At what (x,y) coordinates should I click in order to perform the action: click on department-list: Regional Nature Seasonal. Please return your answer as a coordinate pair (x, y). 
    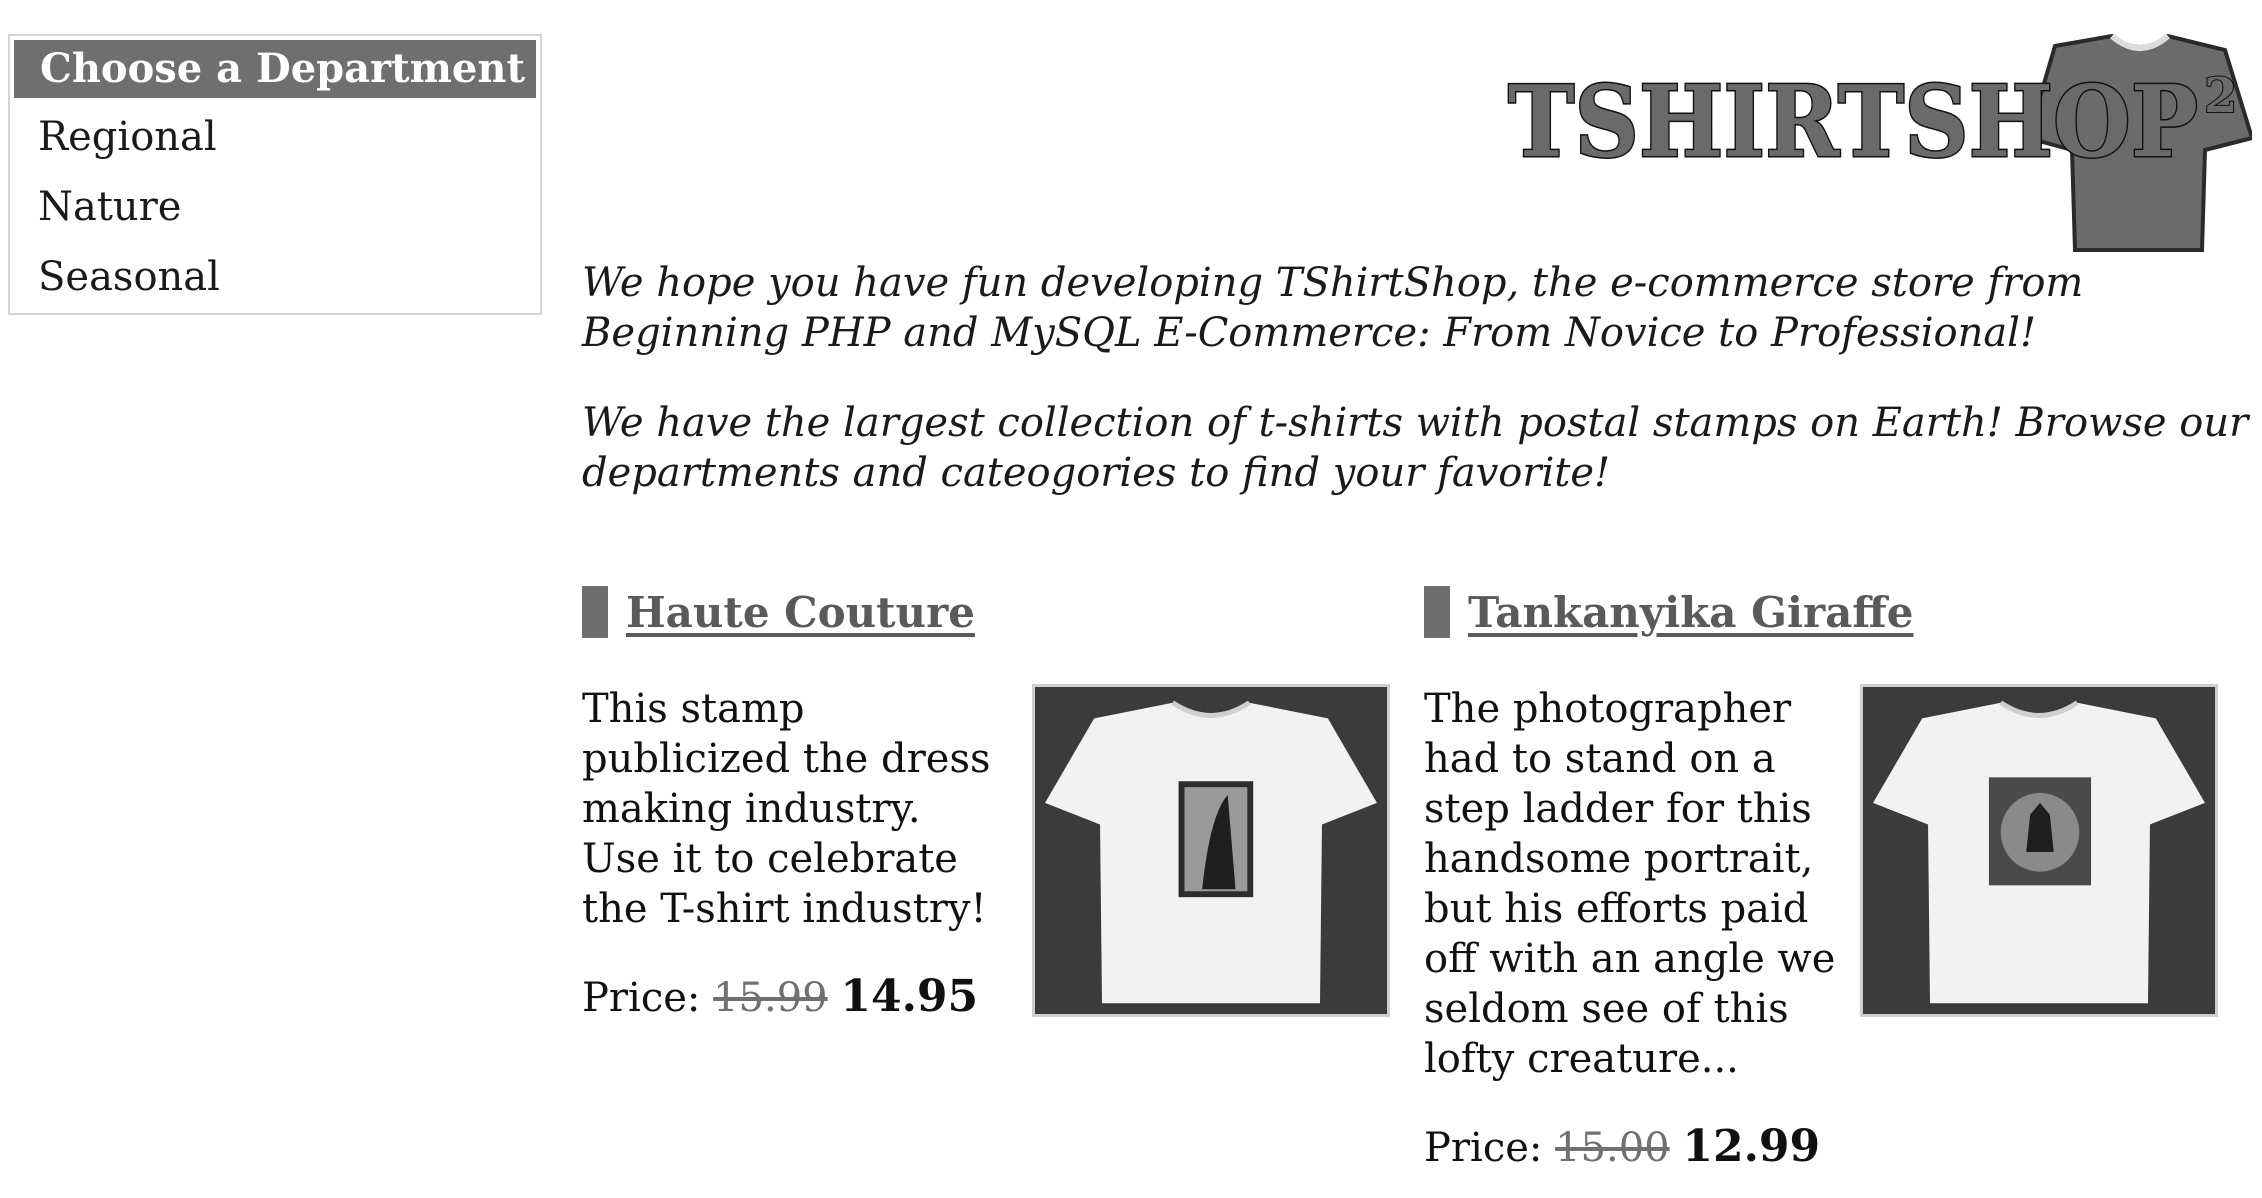
    Looking at the image, I should click on (275, 205).